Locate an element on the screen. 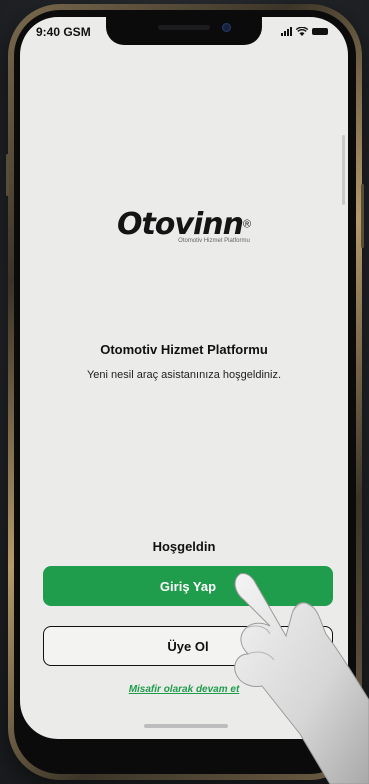  register-button-label: Üye Ol is located at coordinates (188, 646).